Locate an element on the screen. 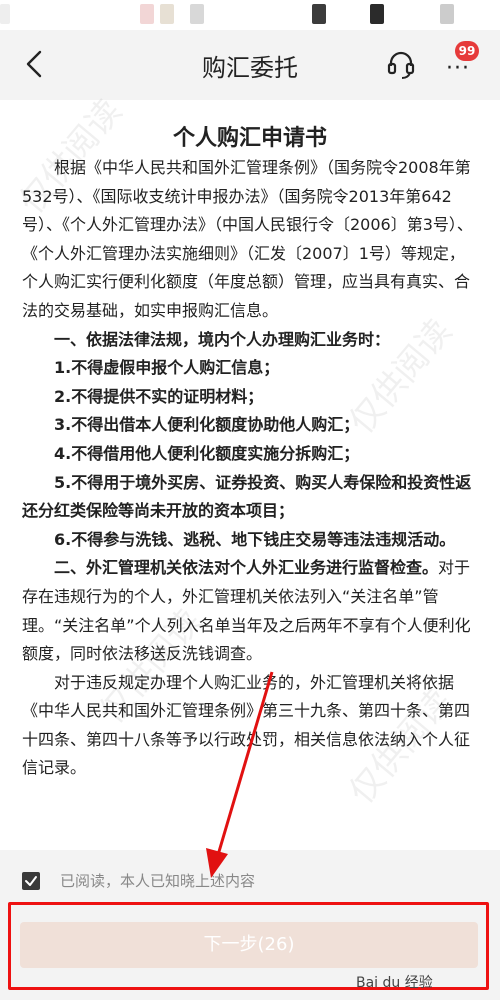 The image size is (500, 1000). headset-icon is located at coordinates (401, 64).